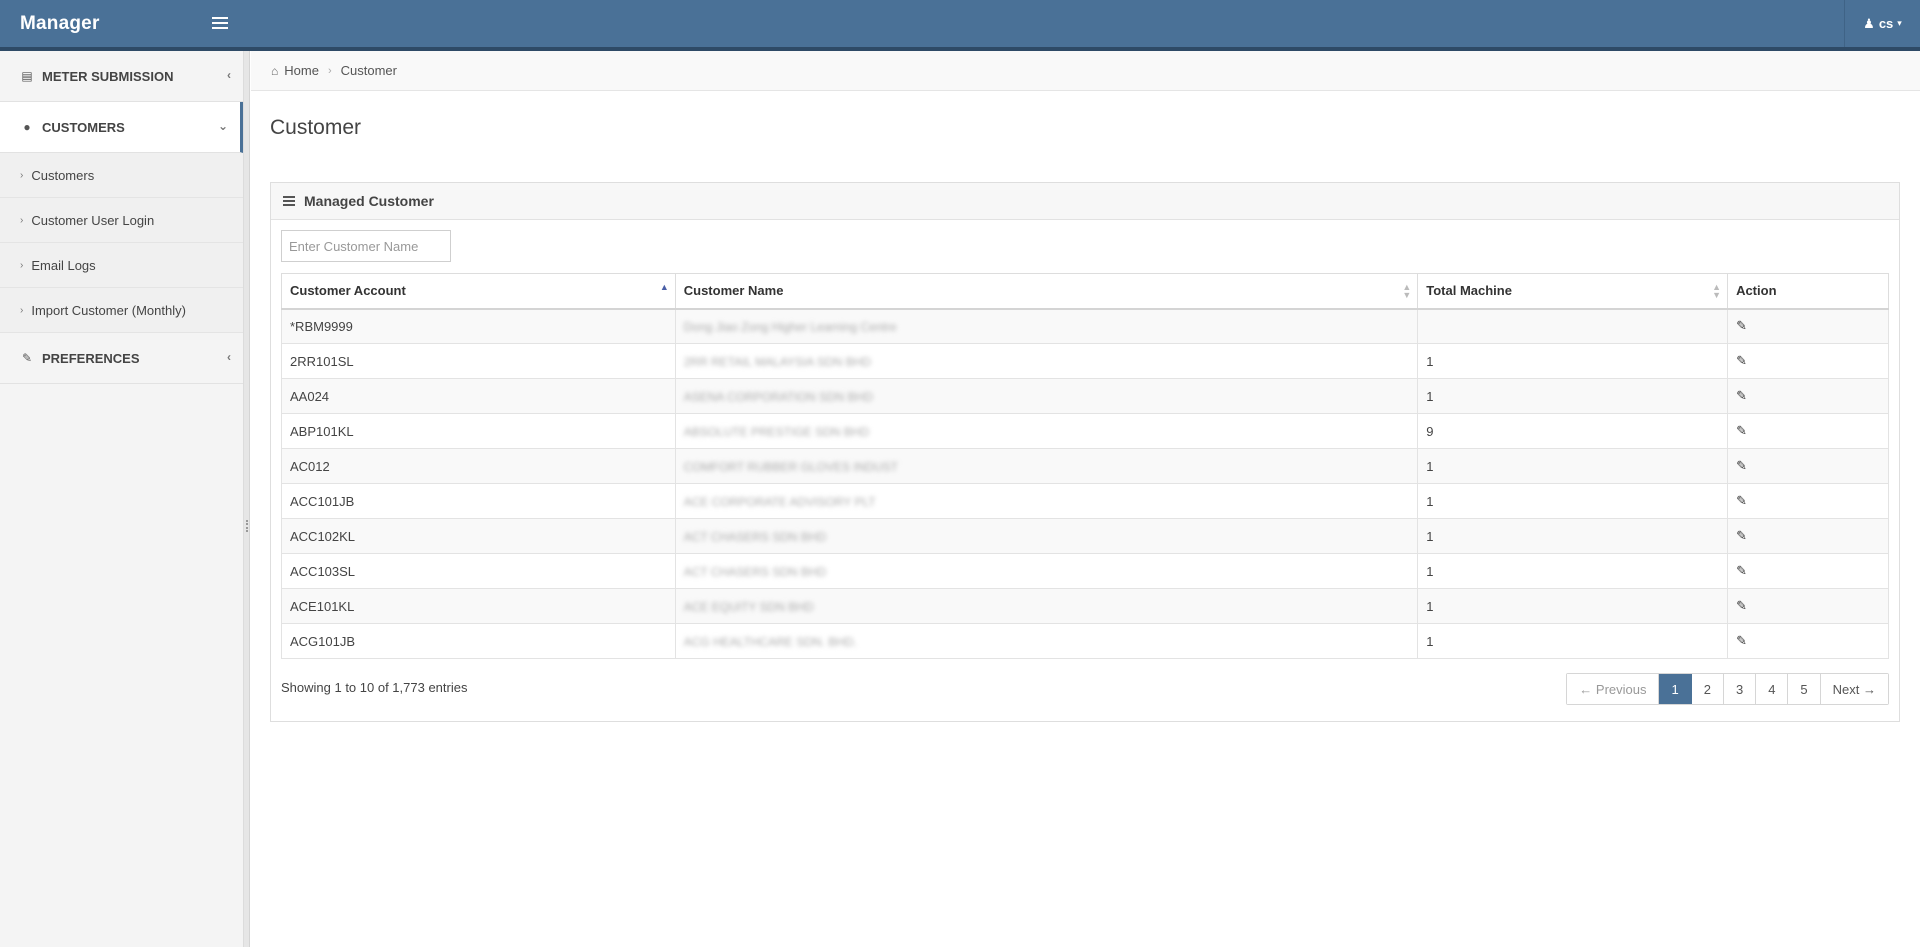 The height and width of the screenshot is (947, 1920). I want to click on sidebar-item-label: Email Logs, so click(63, 265).